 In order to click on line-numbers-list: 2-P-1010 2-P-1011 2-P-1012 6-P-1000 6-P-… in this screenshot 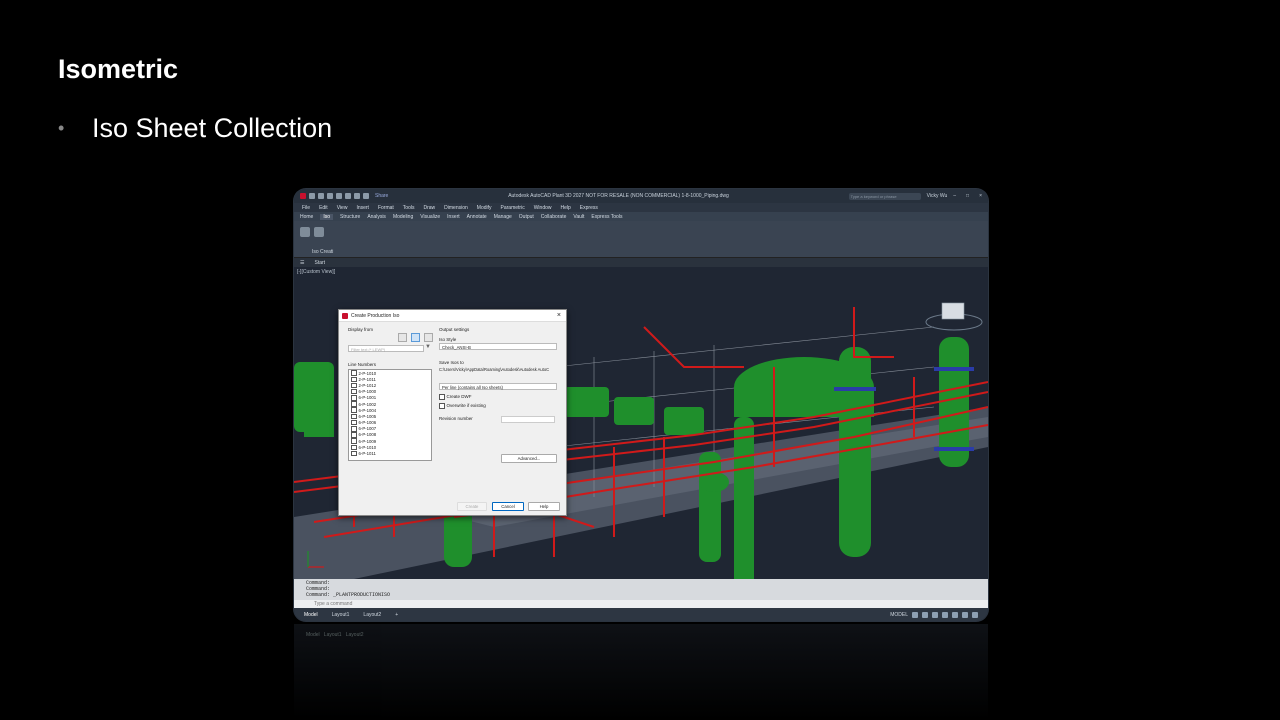, I will do `click(390, 415)`.